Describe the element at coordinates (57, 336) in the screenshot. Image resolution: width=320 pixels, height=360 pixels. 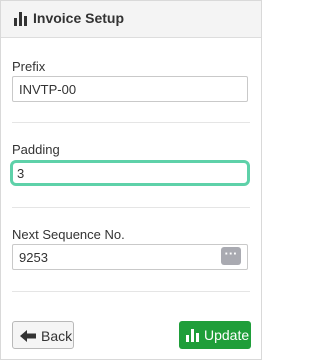
I see `back-button-label: Back` at that location.